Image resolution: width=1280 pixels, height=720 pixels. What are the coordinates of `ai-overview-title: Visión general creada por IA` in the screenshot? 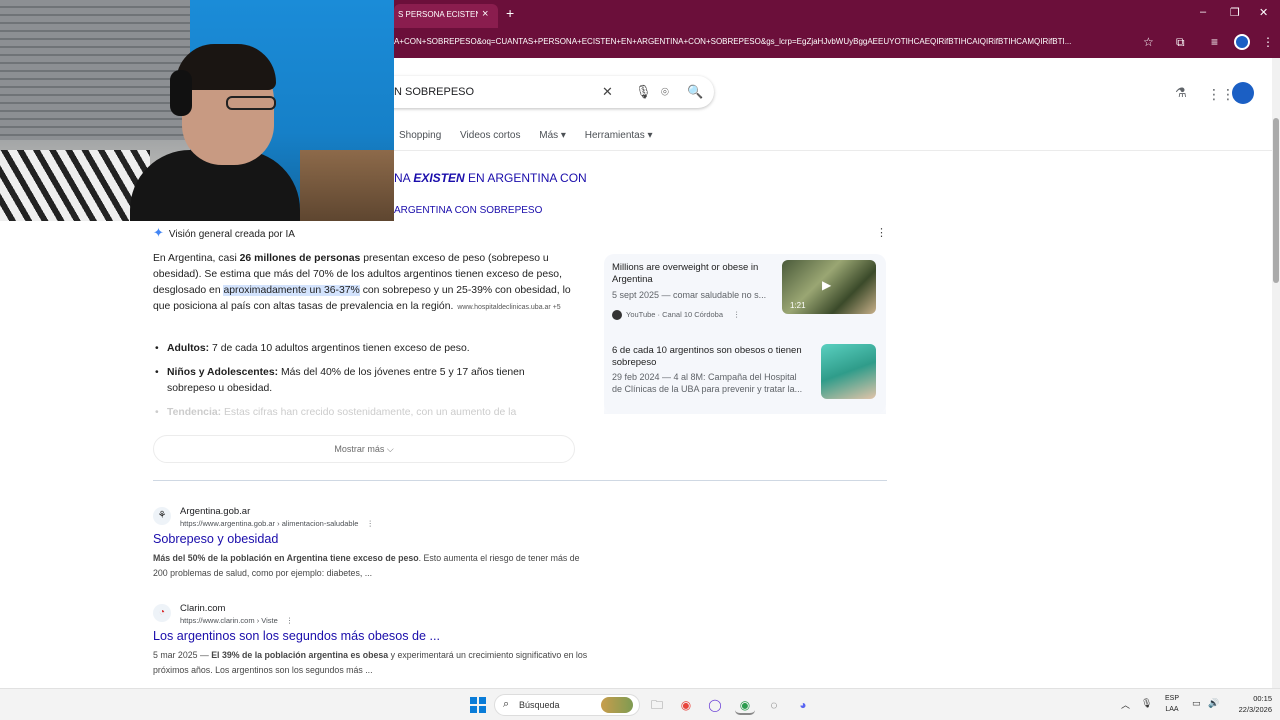 It's located at (231, 234).